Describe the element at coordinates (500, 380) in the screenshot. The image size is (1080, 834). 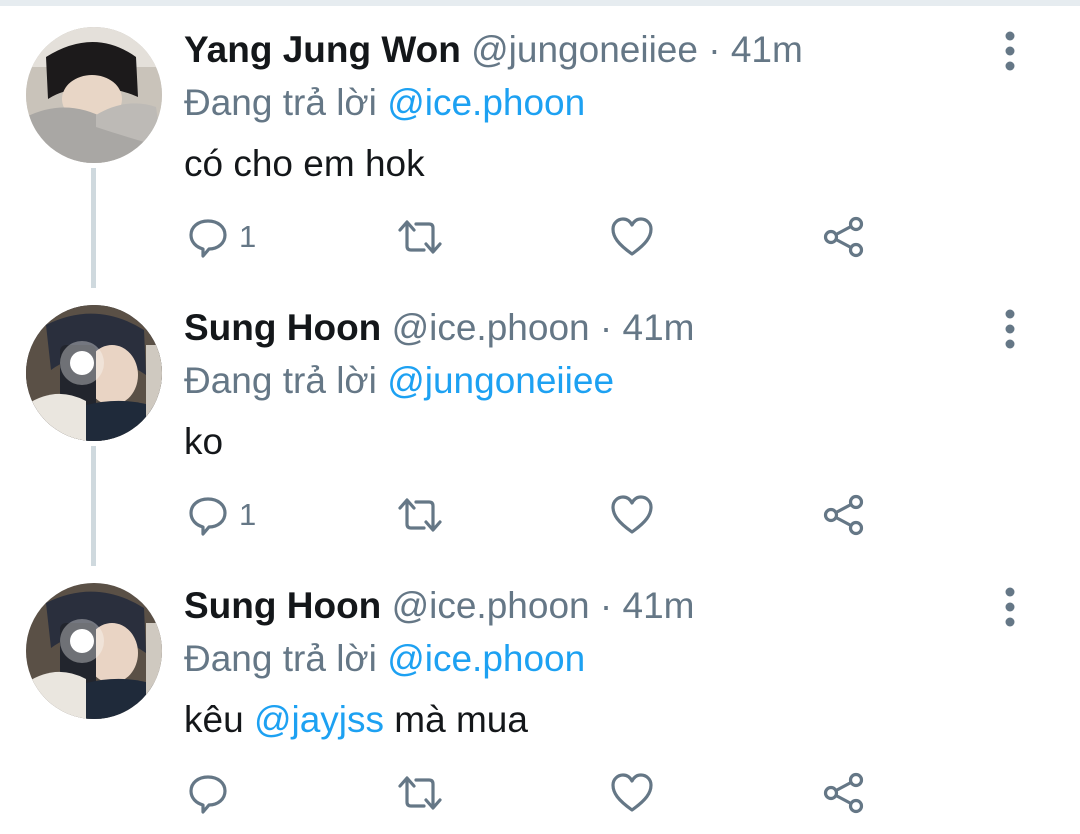
I see `replying-to-mention: @jungoneiiee` at that location.